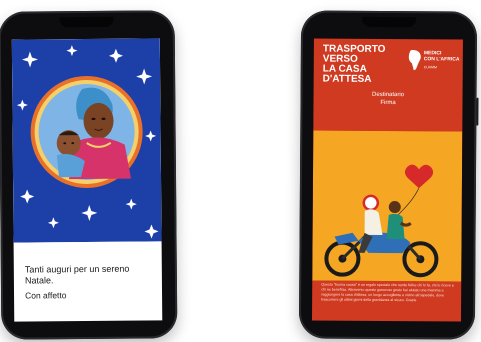 This screenshot has width=481, height=342. What do you see at coordinates (477, 111) in the screenshot?
I see `phone-power-button` at bounding box center [477, 111].